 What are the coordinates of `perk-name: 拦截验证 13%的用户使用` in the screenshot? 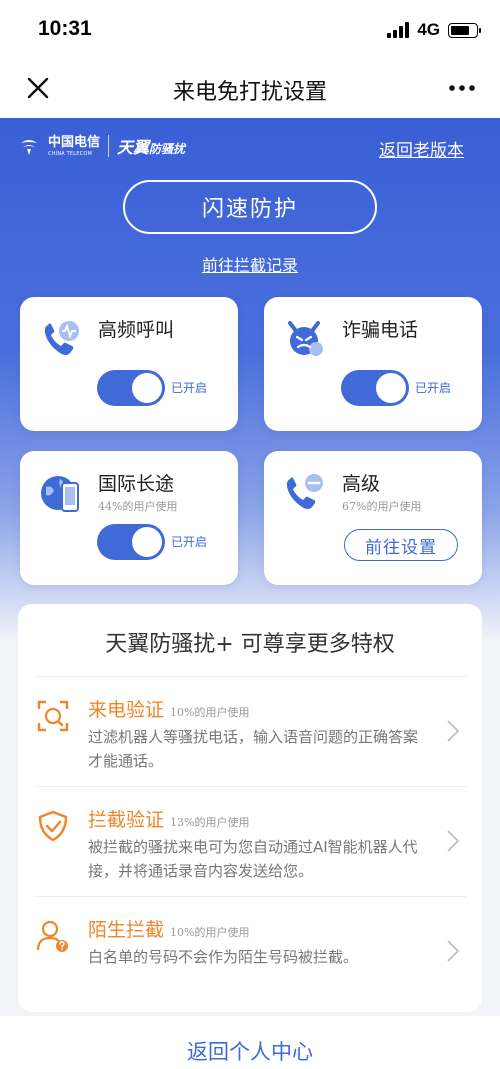 It's located at (168, 818).